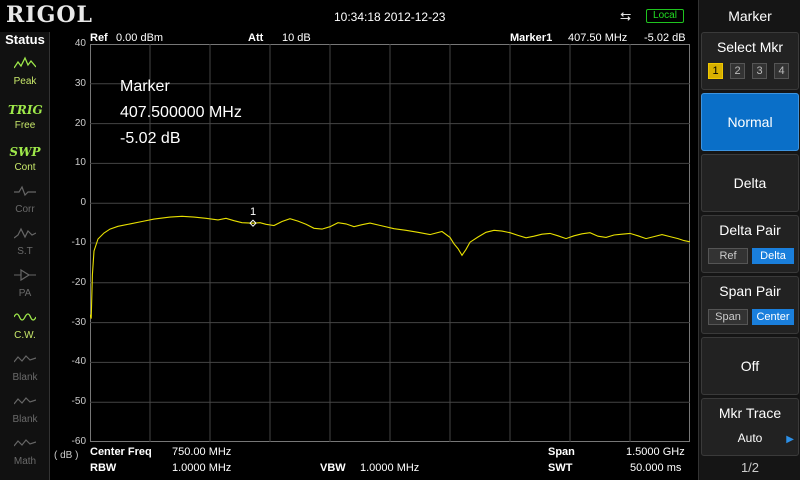 This screenshot has height=480, width=800. Describe the element at coordinates (737, 71) in the screenshot. I see `marker-2-option: 2` at that location.